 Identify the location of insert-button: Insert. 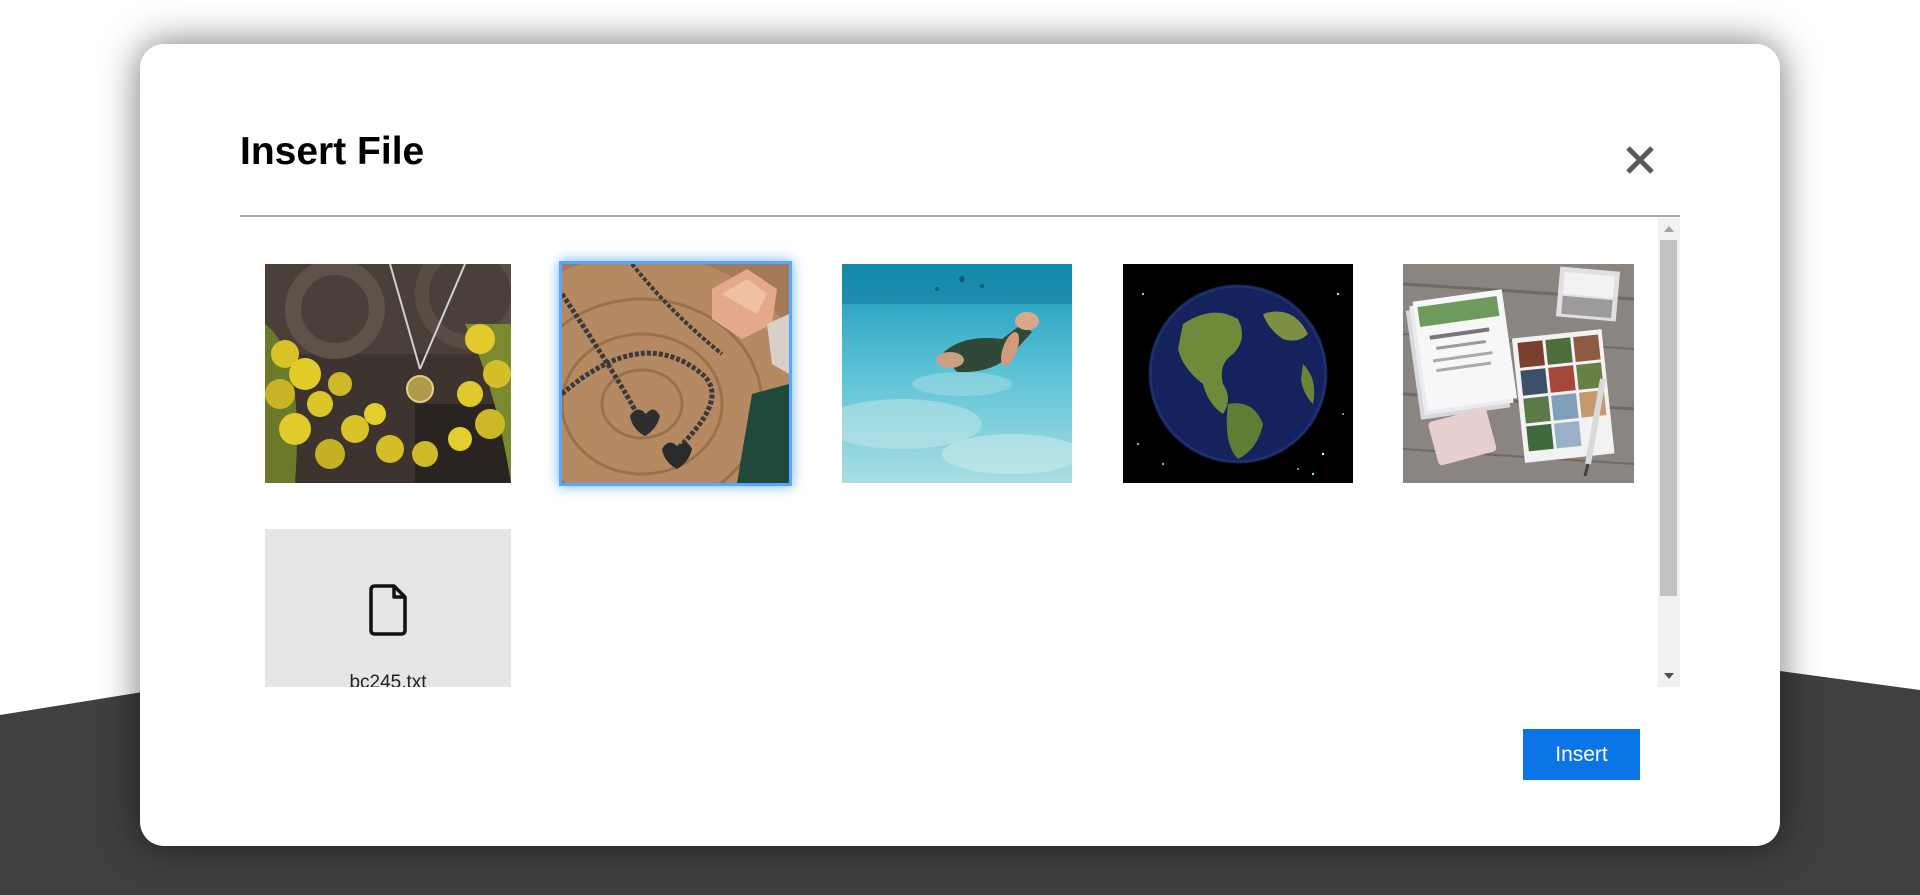
(1581, 754).